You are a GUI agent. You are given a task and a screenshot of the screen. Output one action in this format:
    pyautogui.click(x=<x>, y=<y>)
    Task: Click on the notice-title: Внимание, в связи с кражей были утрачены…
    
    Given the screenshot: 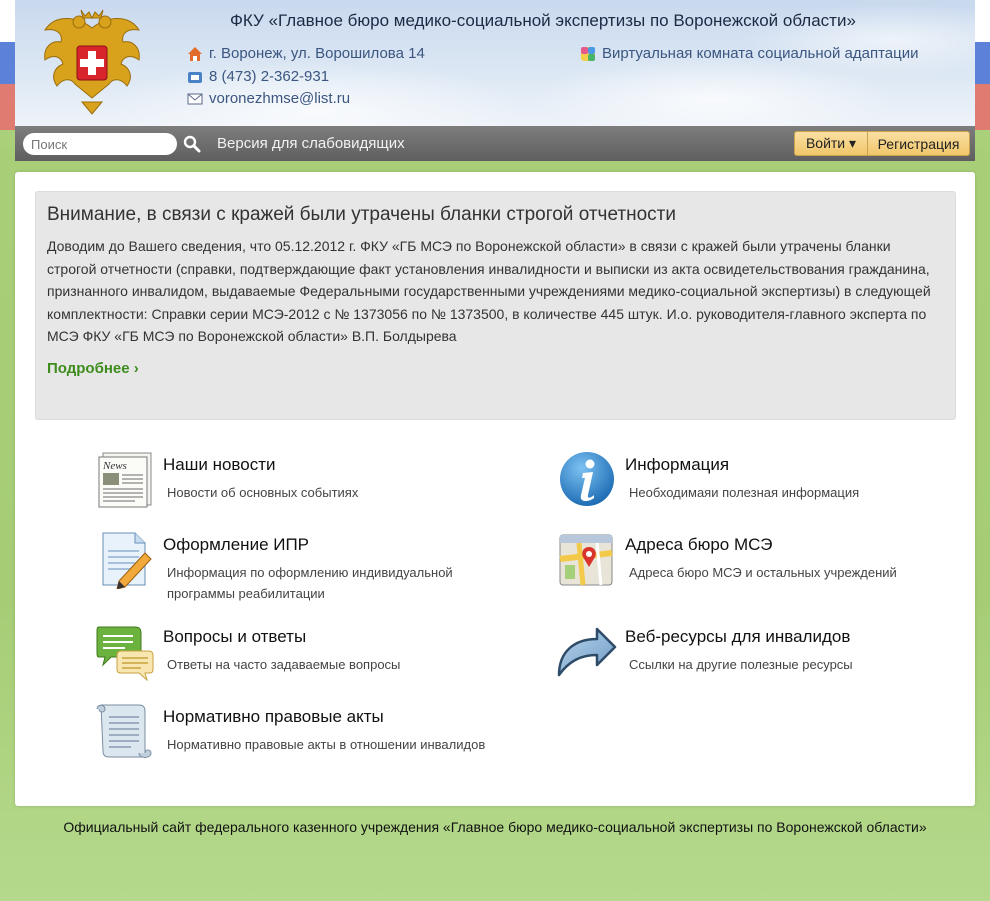 What is the action you would take?
    pyautogui.click(x=361, y=214)
    